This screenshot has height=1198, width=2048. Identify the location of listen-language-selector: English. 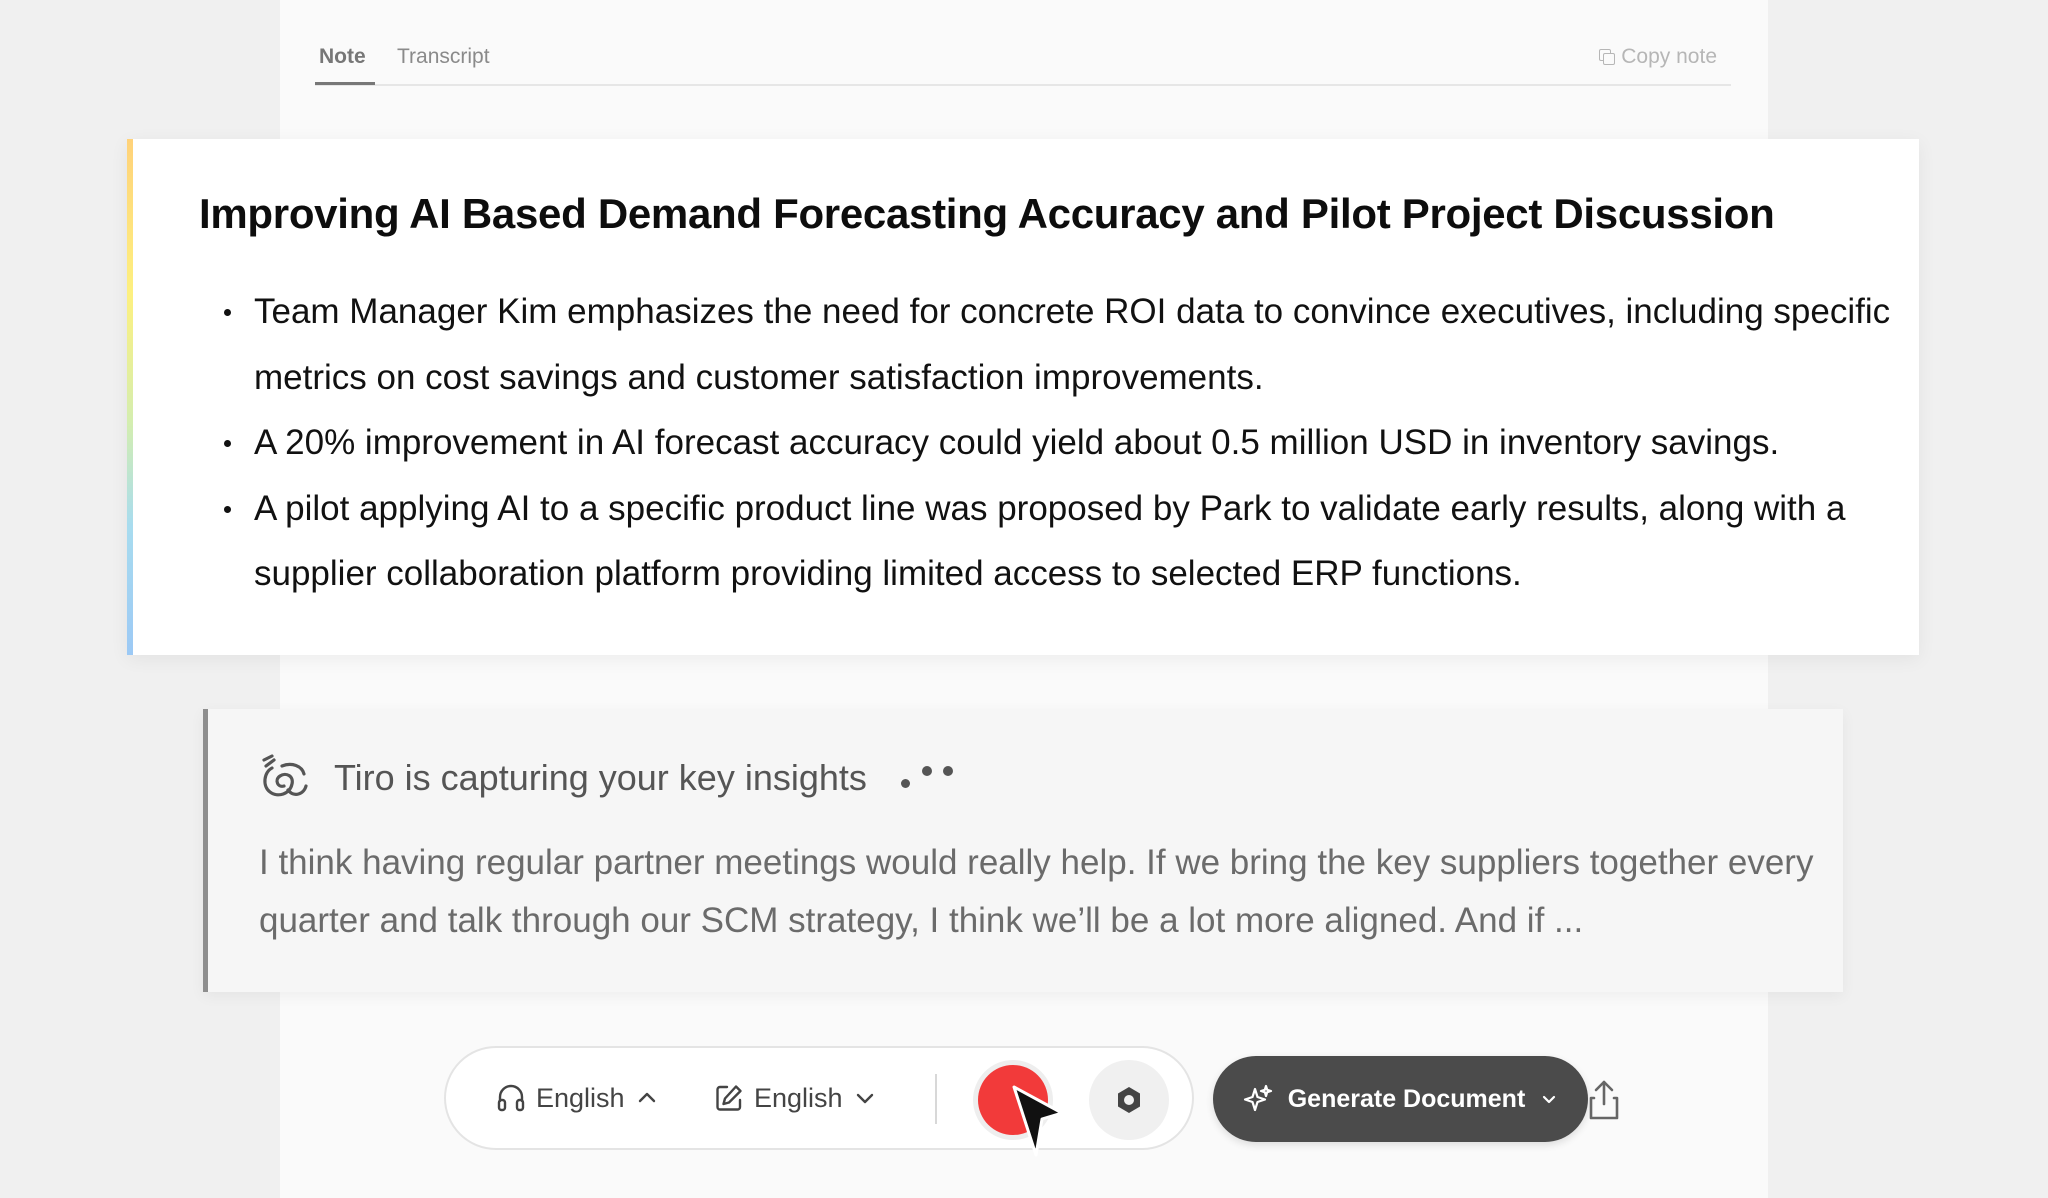
(577, 1098).